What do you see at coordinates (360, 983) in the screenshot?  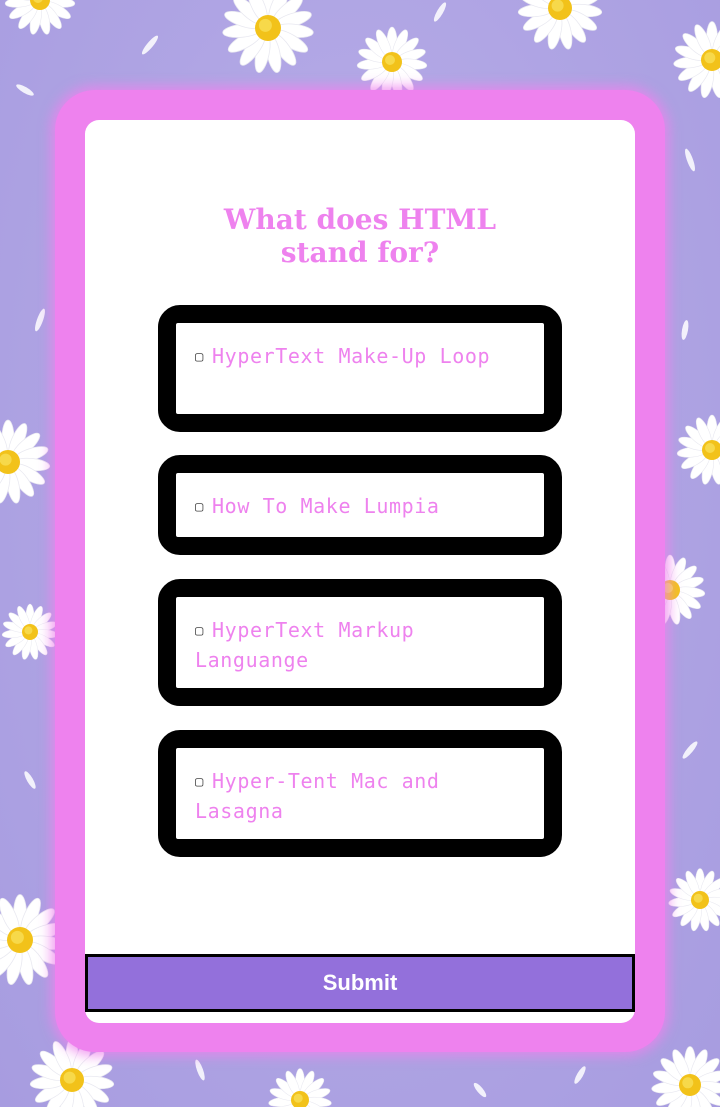 I see `submit-button: Submit` at bounding box center [360, 983].